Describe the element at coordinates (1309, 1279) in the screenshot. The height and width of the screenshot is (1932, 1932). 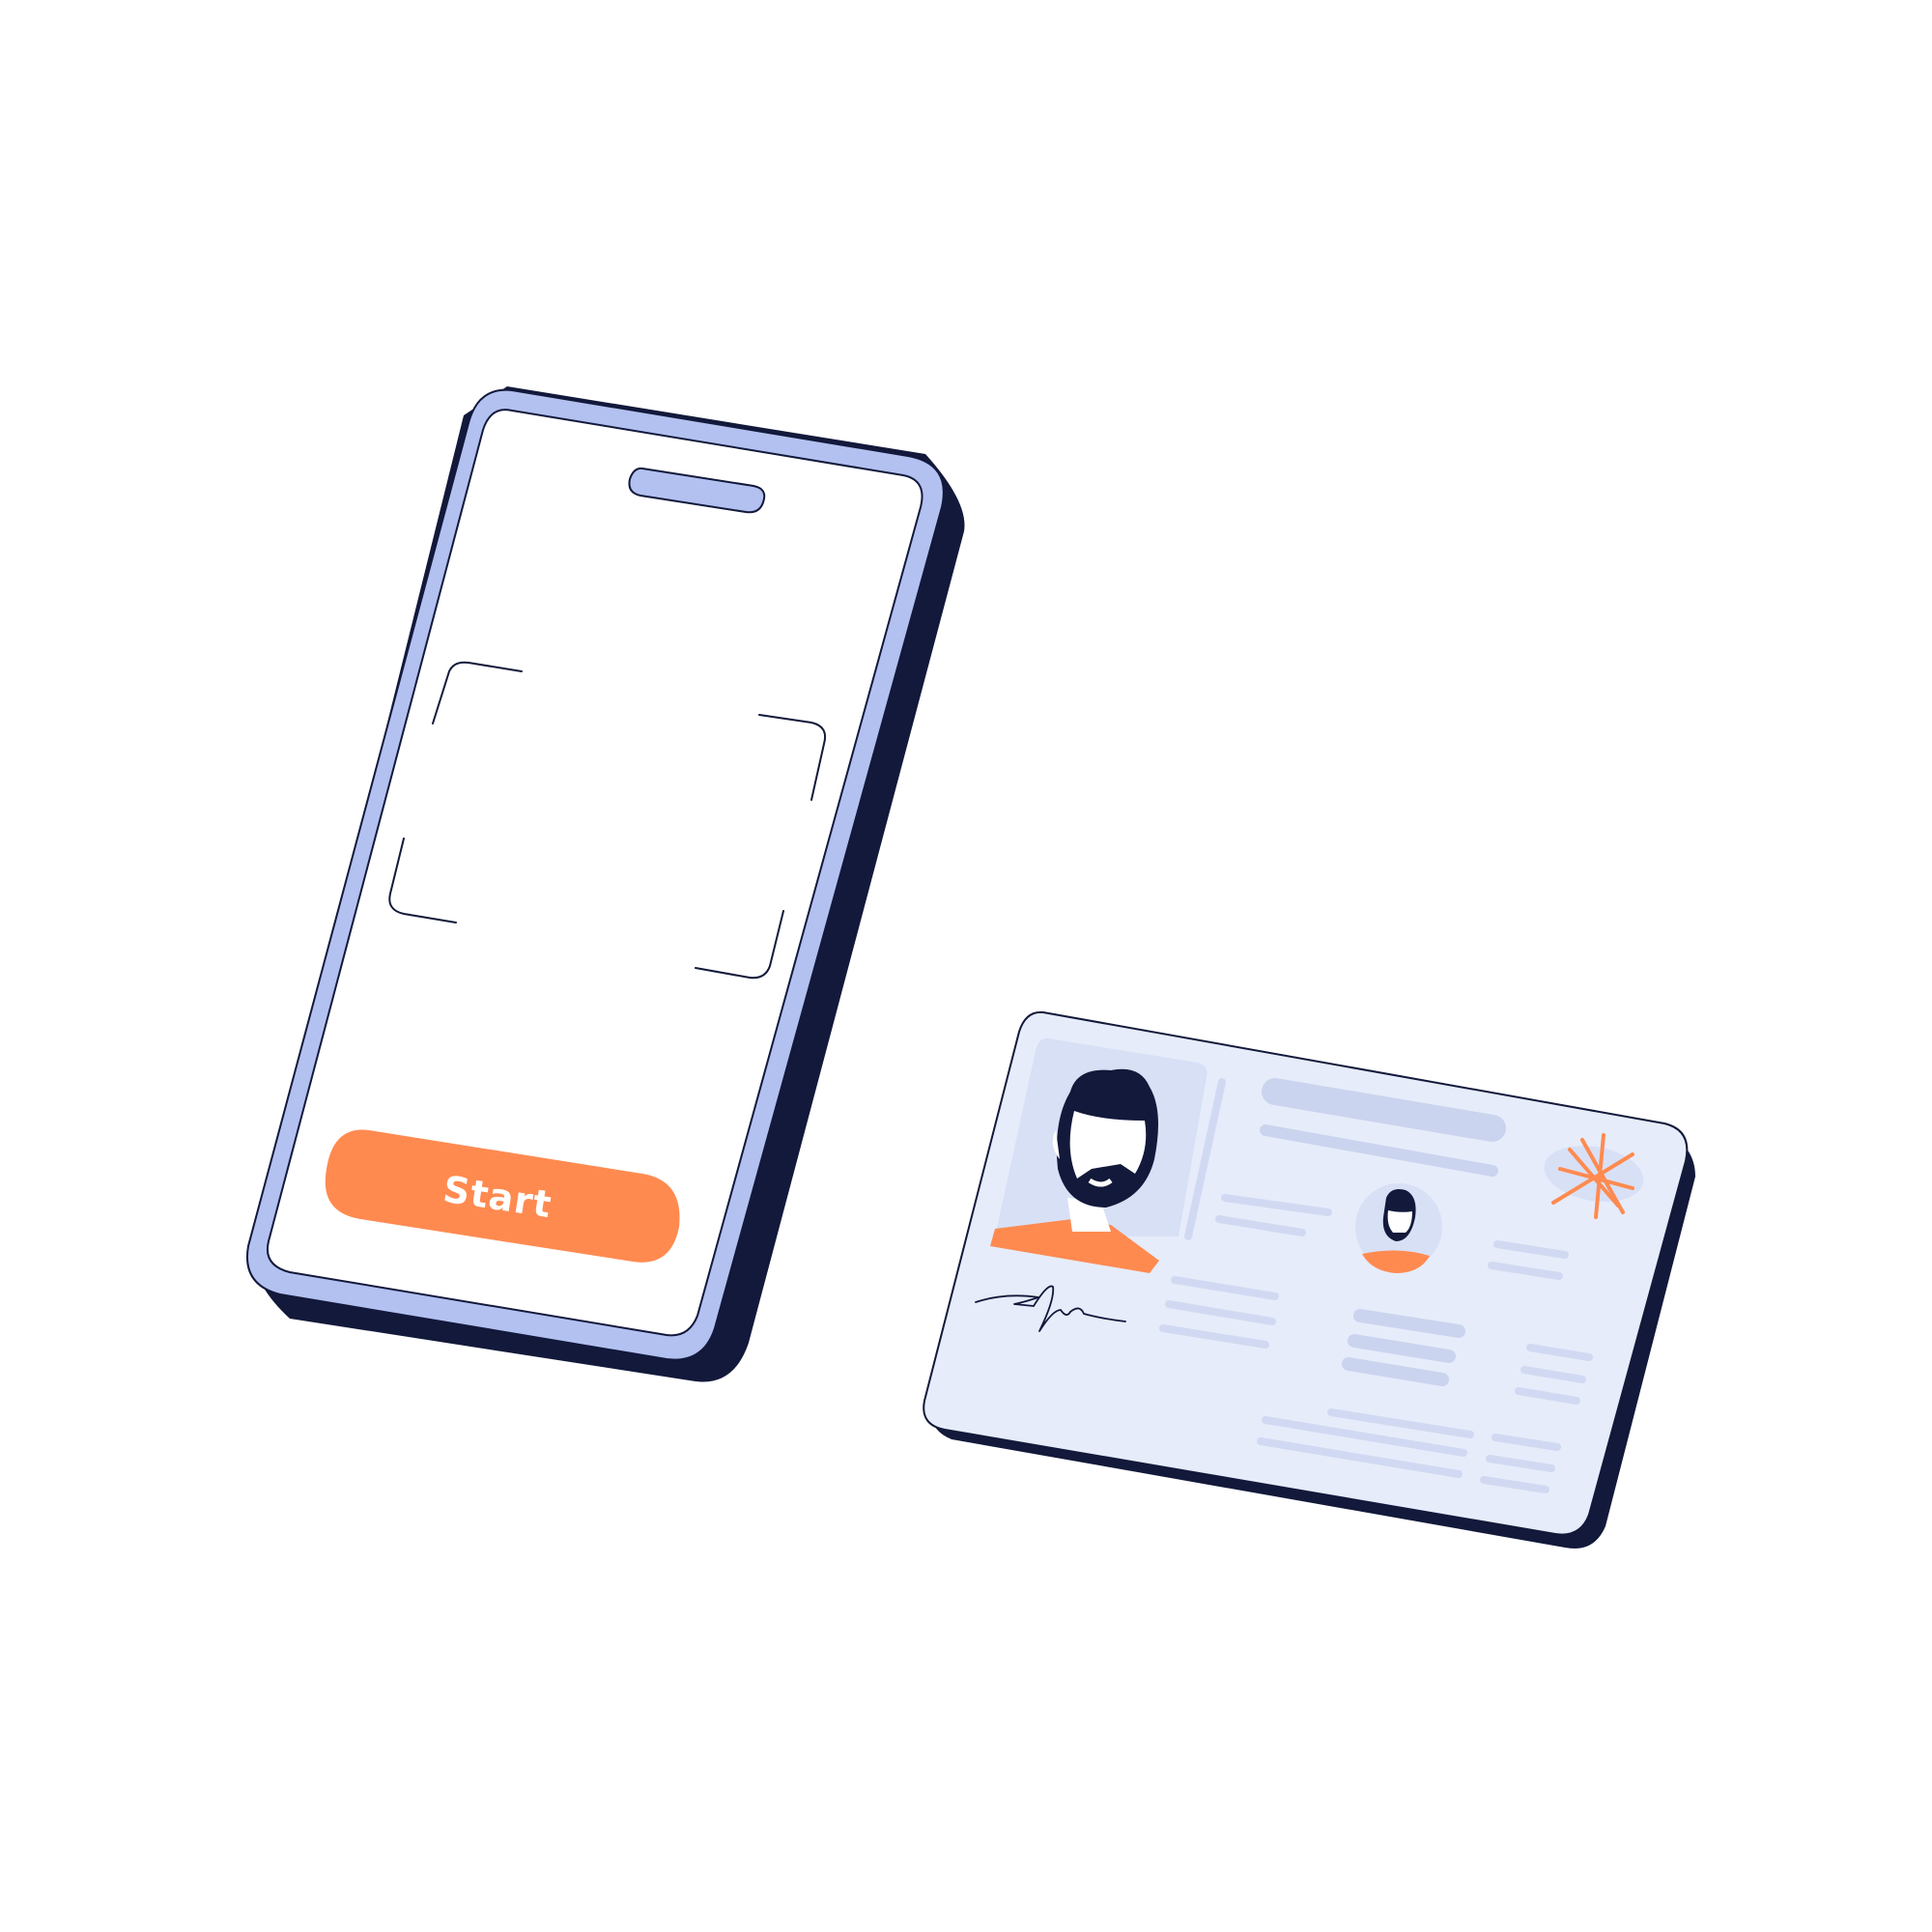
I see `id-card` at that location.